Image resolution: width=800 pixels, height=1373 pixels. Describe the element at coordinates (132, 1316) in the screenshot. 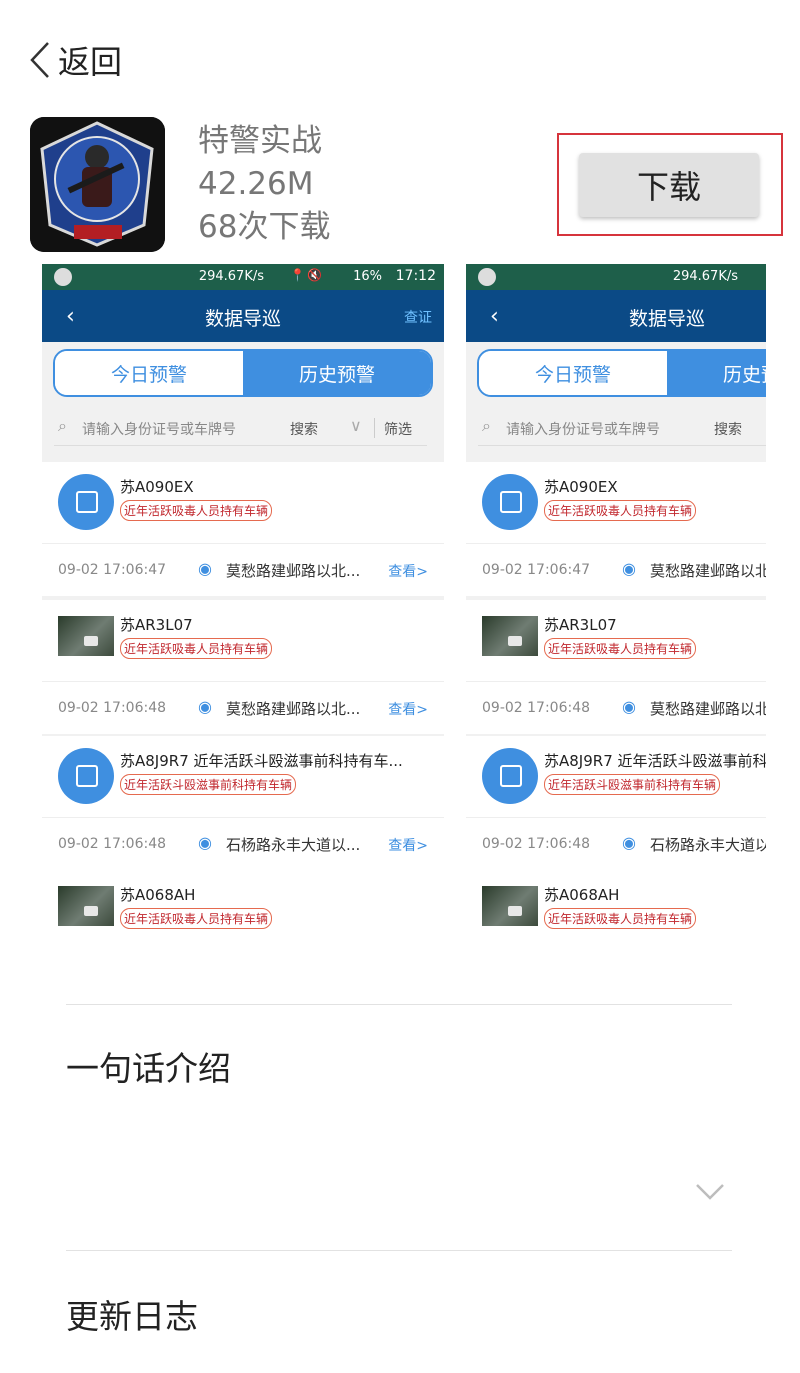

I see `changelog-section-title: 更新日志` at that location.